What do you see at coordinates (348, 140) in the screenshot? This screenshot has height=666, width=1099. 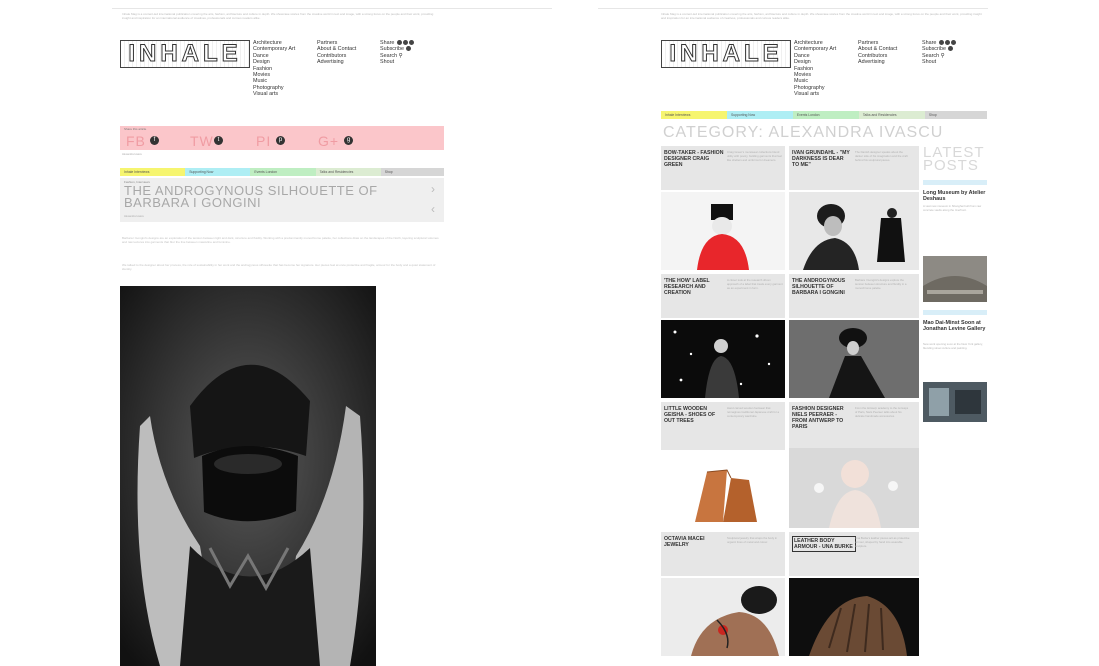 I see `googleplus-icon: g` at bounding box center [348, 140].